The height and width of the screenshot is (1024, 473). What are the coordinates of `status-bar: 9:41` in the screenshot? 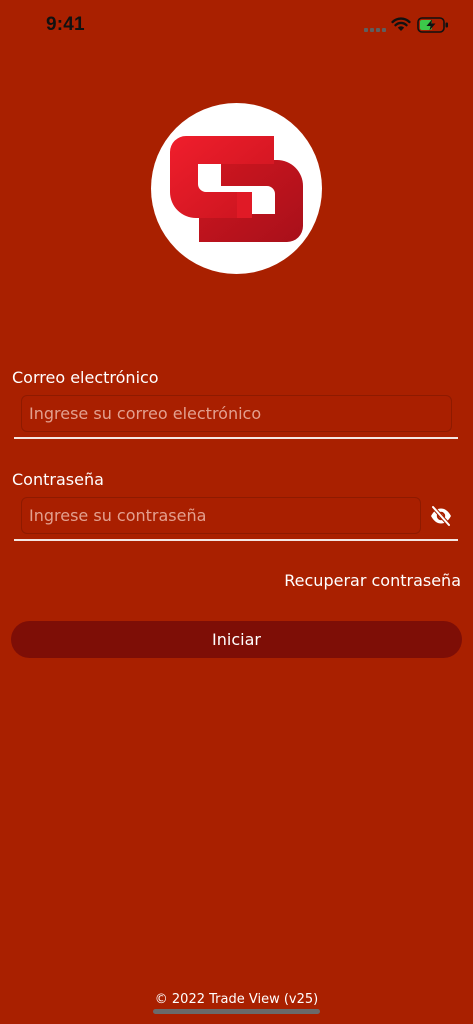 It's located at (236, 26).